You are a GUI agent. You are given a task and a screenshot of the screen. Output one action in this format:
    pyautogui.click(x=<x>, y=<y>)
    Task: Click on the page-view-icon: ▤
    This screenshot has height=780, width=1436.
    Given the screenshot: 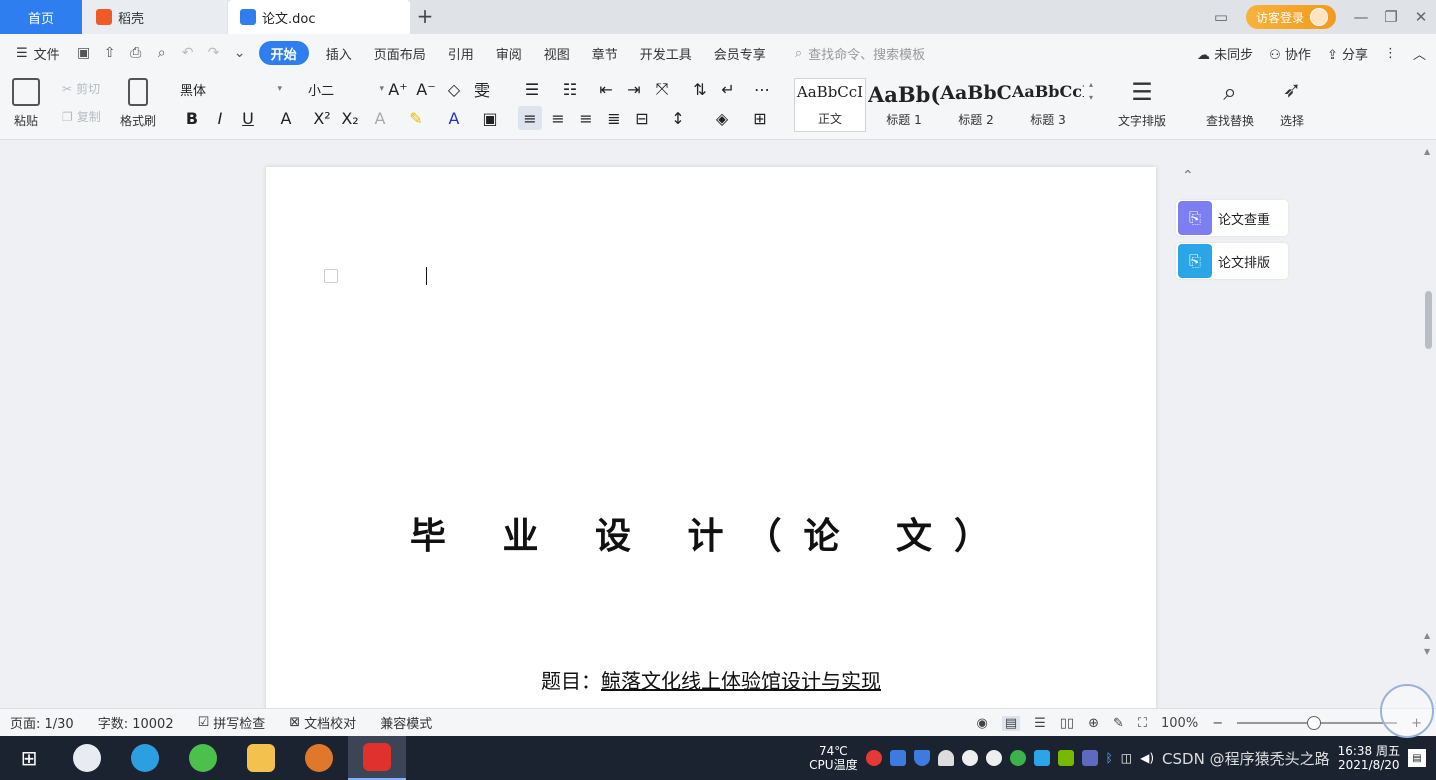 What is the action you would take?
    pyautogui.click(x=1011, y=723)
    